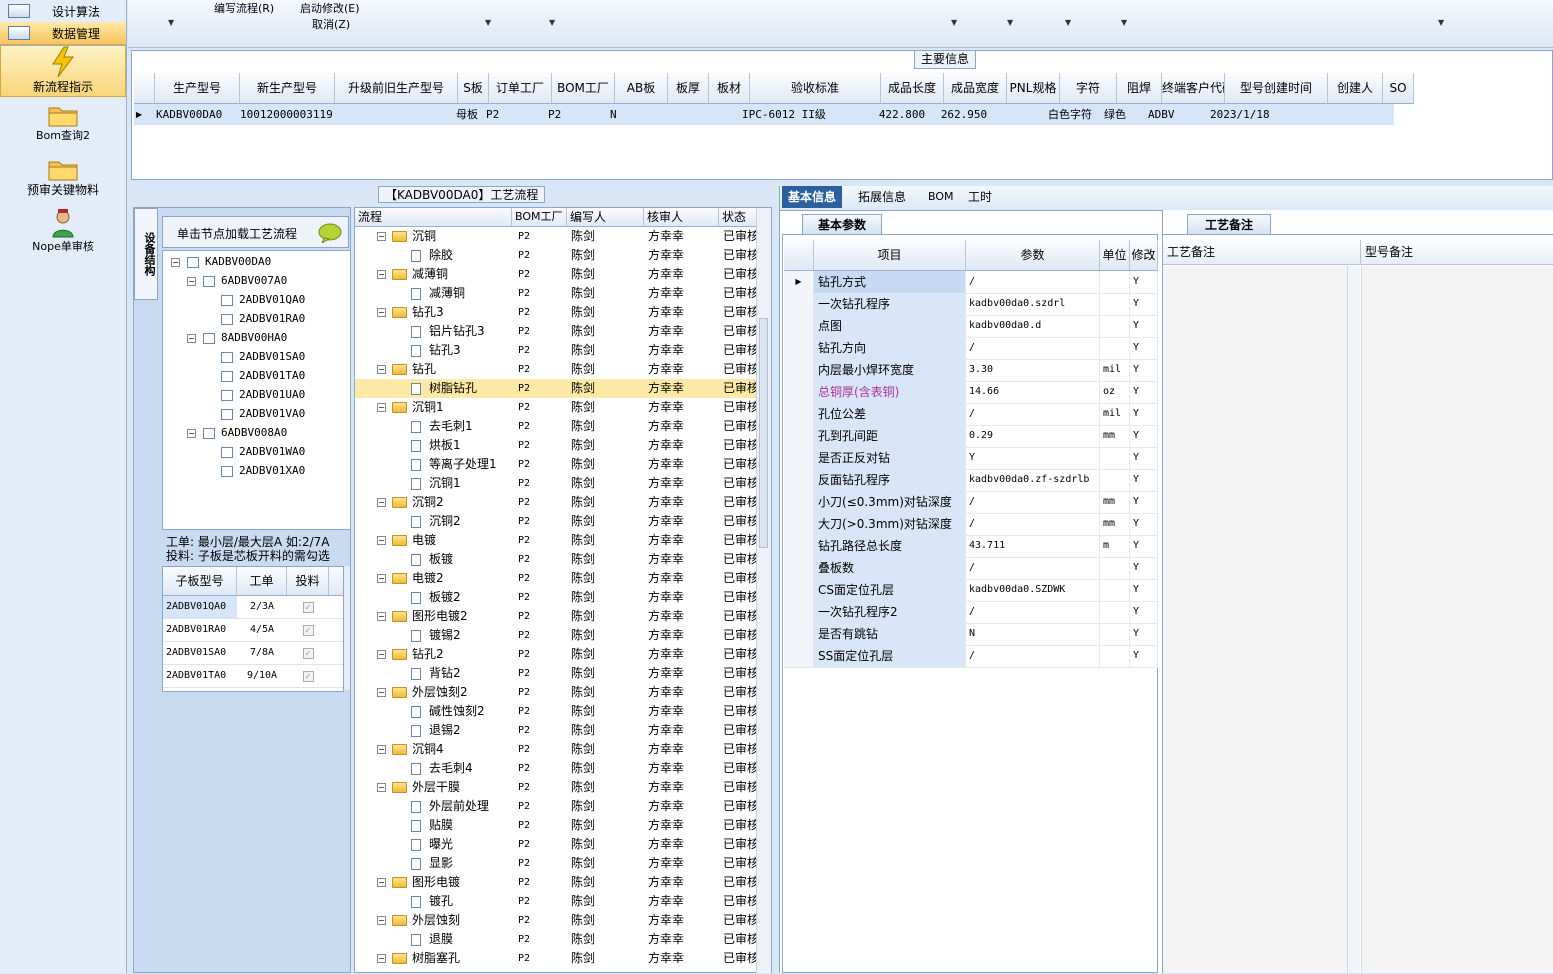  I want to click on process-row: − 沉铜4 P2 陈剑 方幸幸 已审核, so click(557, 749).